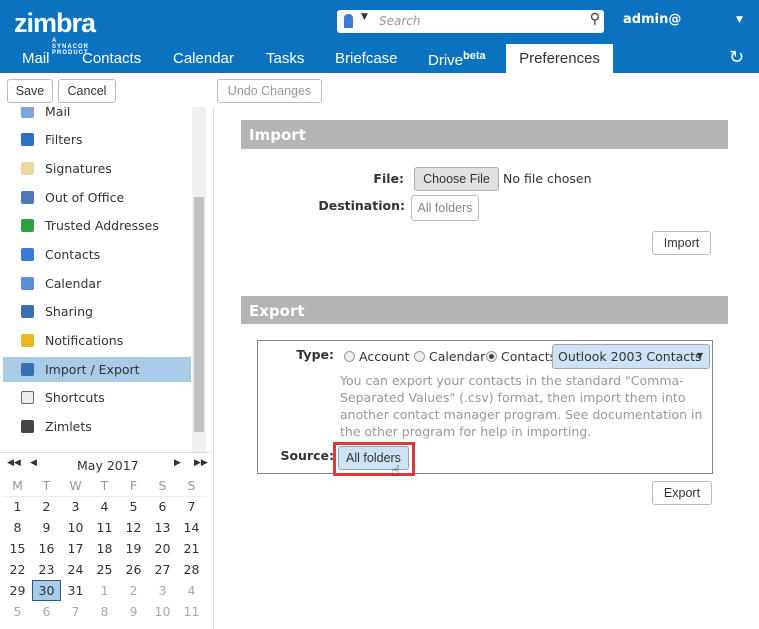 This screenshot has height=629, width=759. What do you see at coordinates (445, 208) in the screenshot?
I see `destination-folder-button: All folders` at bounding box center [445, 208].